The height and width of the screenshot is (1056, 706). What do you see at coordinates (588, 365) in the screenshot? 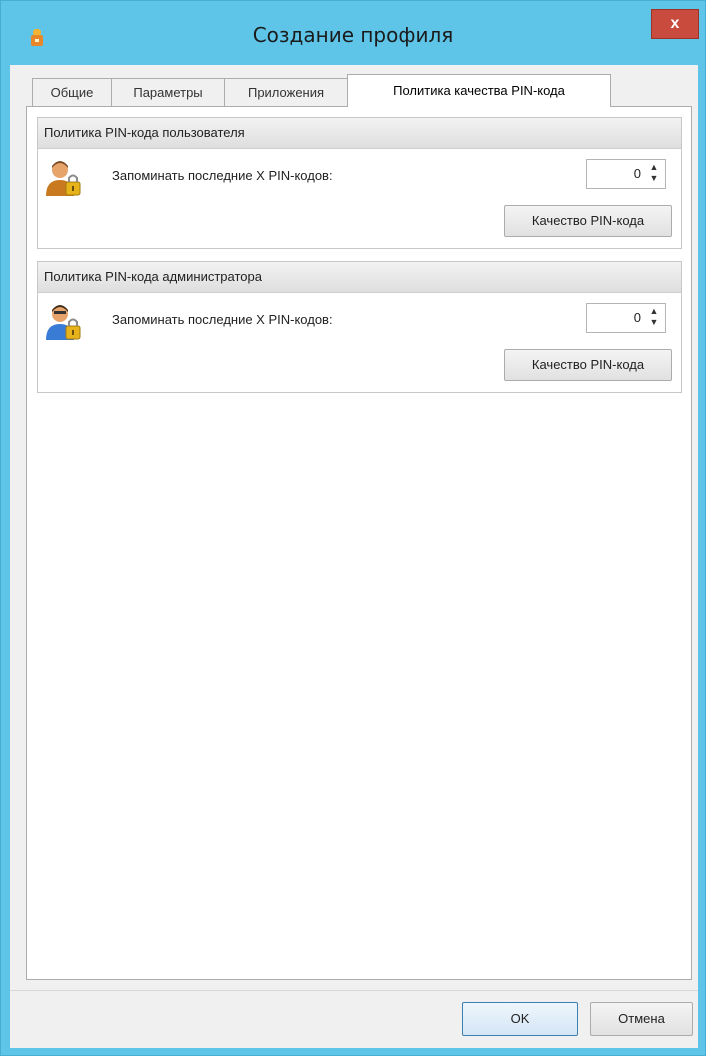
I see `admin-pin-quality-button: Качество PIN-кода` at bounding box center [588, 365].